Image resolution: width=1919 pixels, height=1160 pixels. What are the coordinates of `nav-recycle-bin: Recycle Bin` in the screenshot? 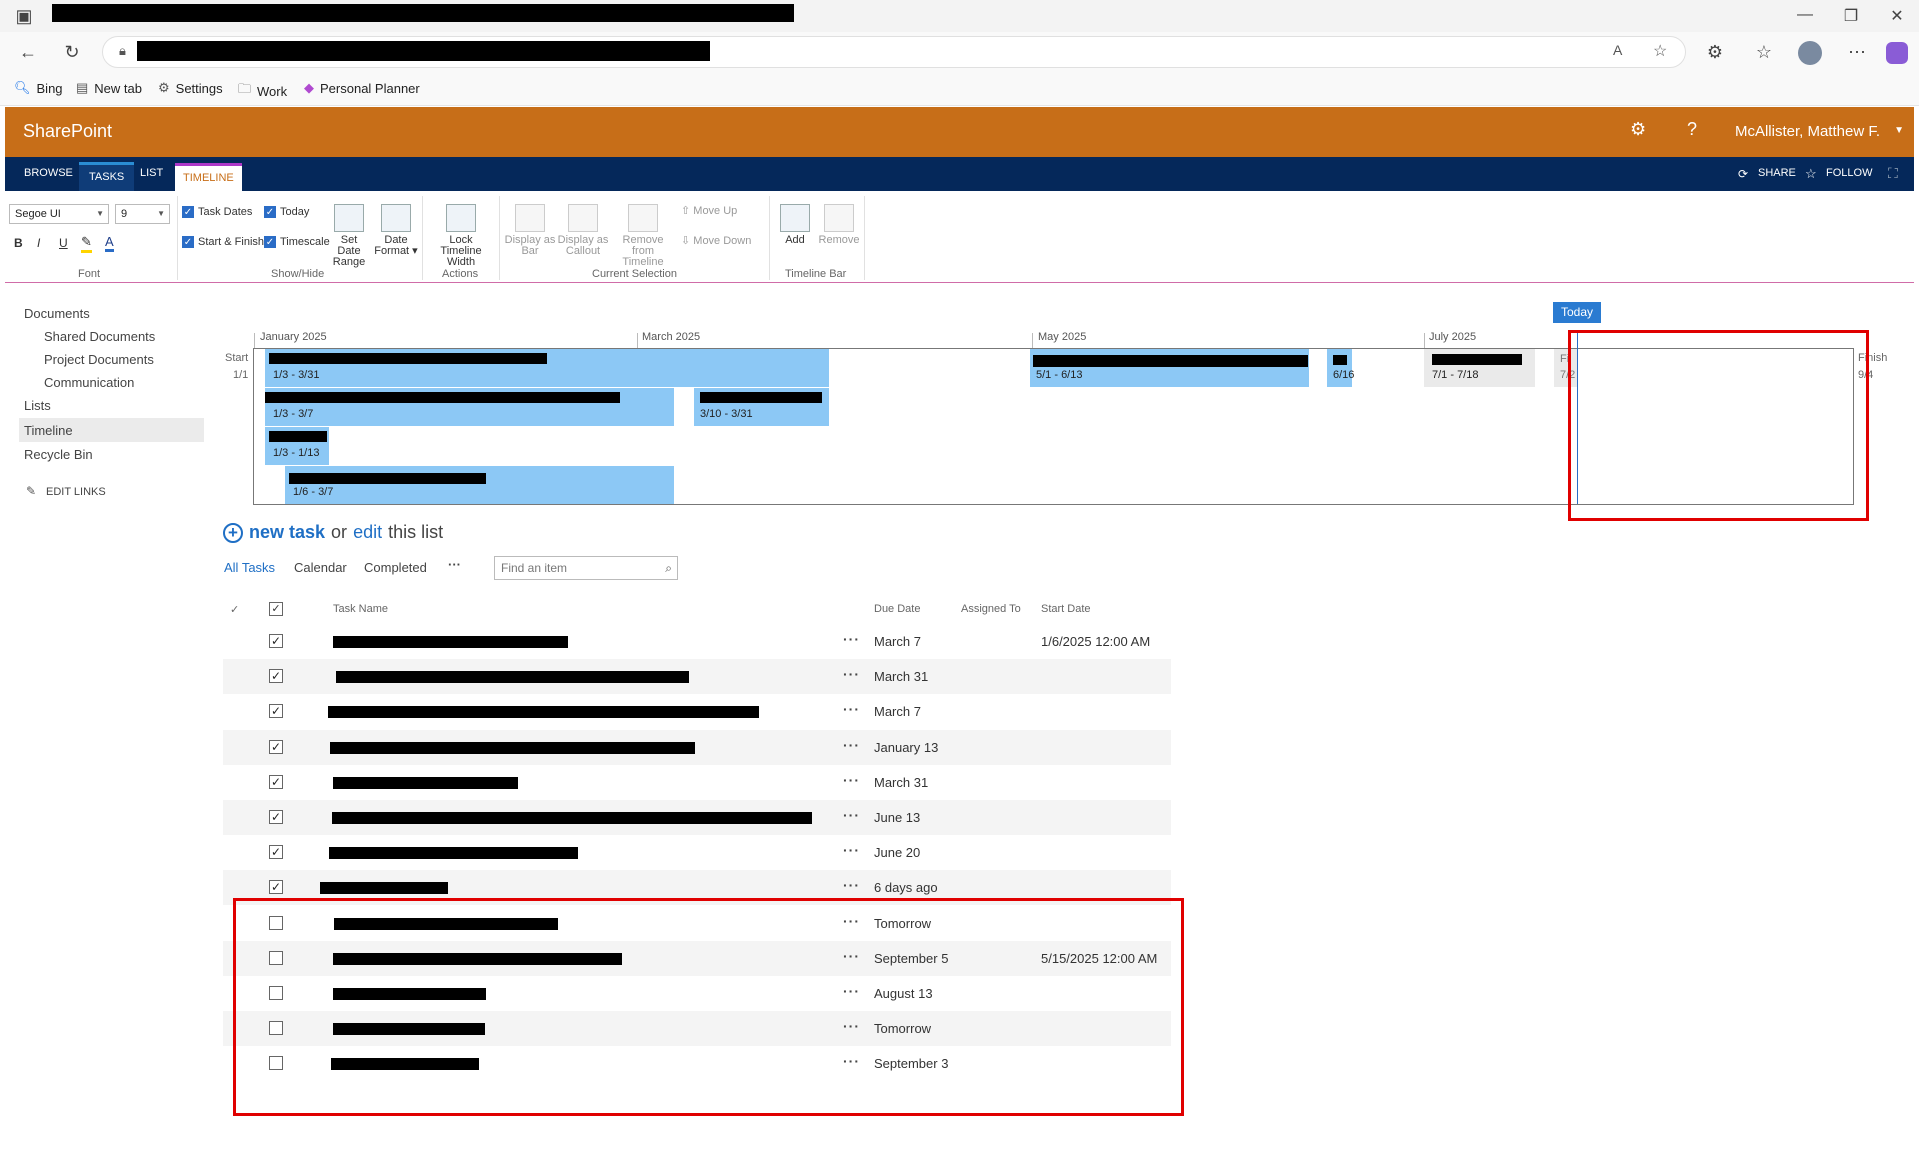 It's located at (58, 454).